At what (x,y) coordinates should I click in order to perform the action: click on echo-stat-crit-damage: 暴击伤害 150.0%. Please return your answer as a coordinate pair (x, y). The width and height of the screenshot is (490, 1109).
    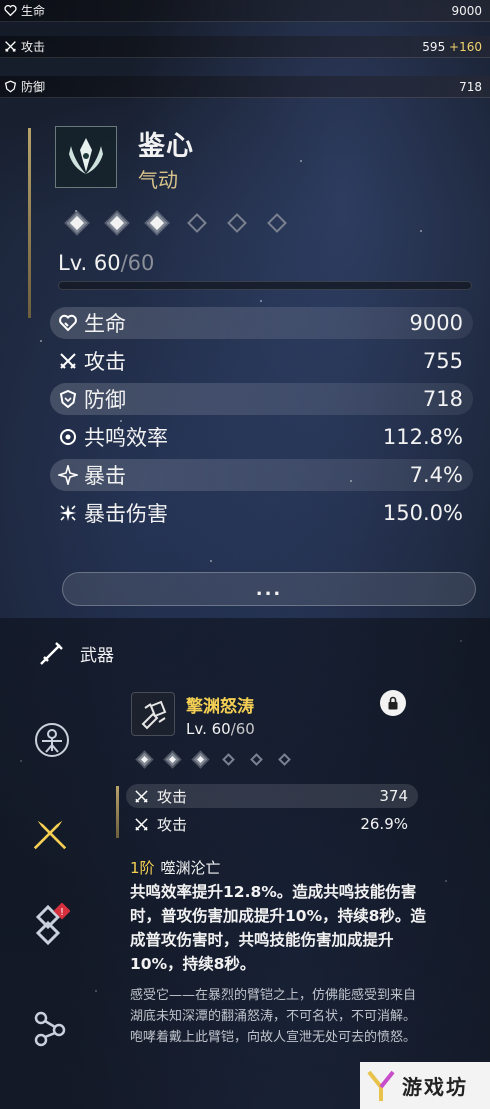
    Looking at the image, I should click on (261, 513).